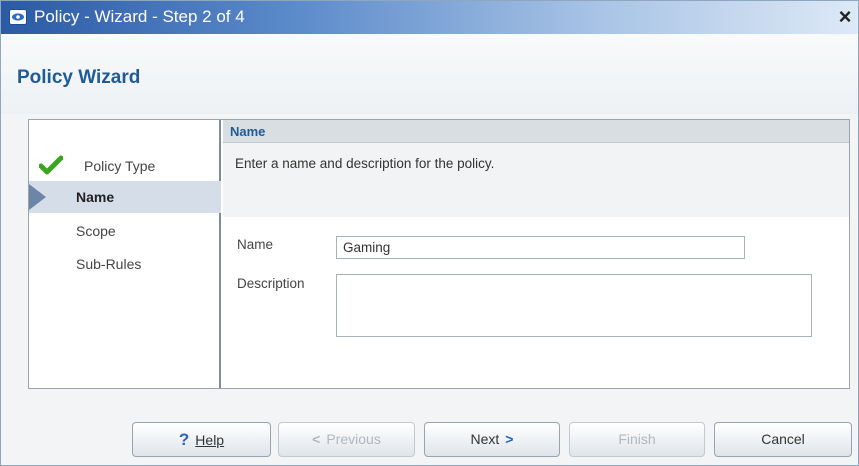 The width and height of the screenshot is (859, 466). I want to click on help-button-label: Help, so click(210, 440).